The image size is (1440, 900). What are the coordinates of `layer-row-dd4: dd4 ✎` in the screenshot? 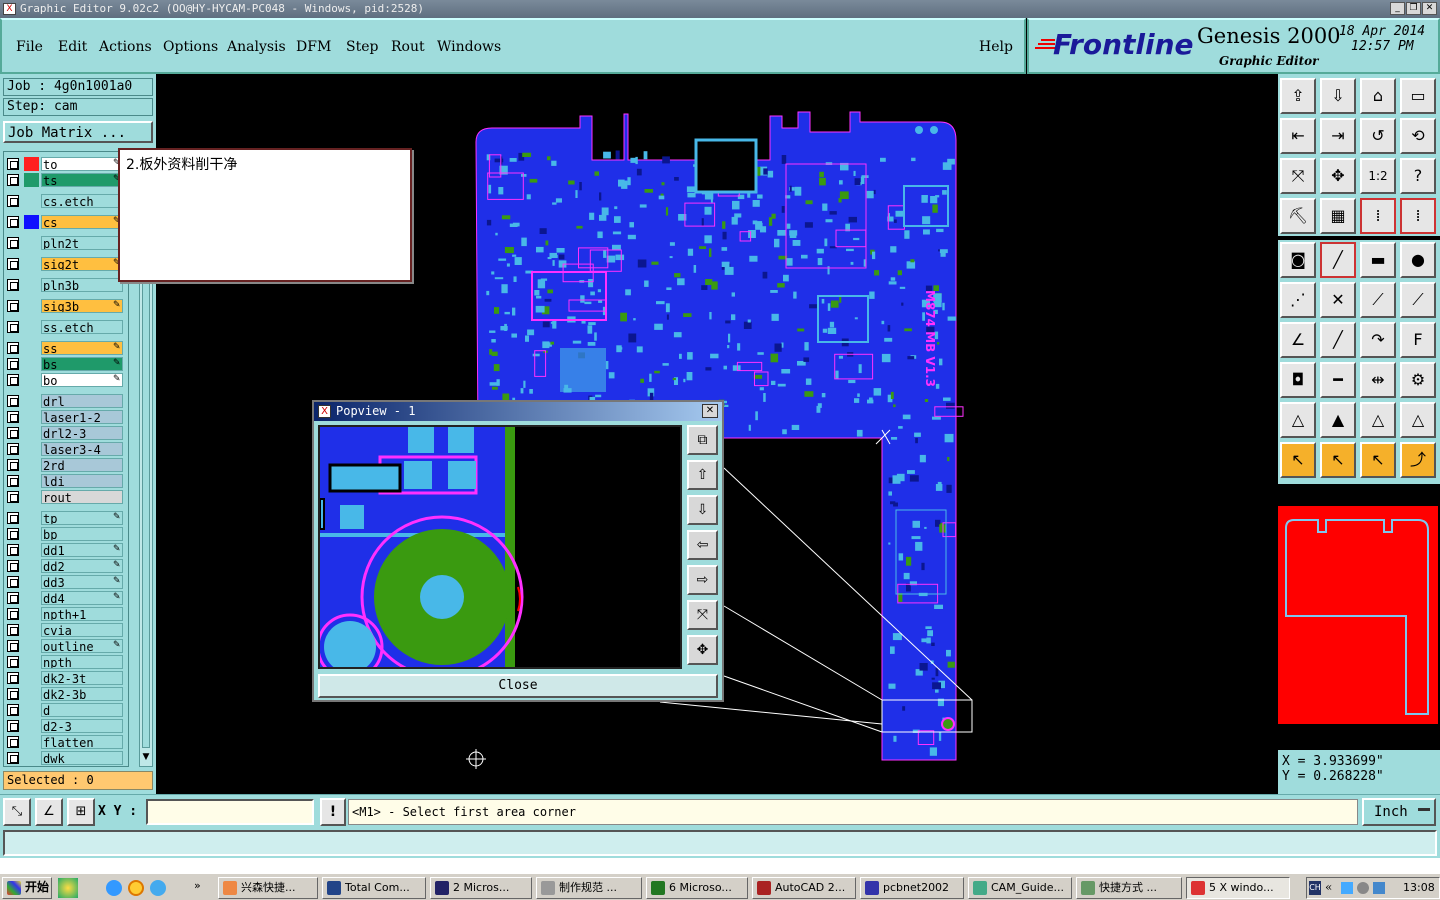 It's located at (65, 598).